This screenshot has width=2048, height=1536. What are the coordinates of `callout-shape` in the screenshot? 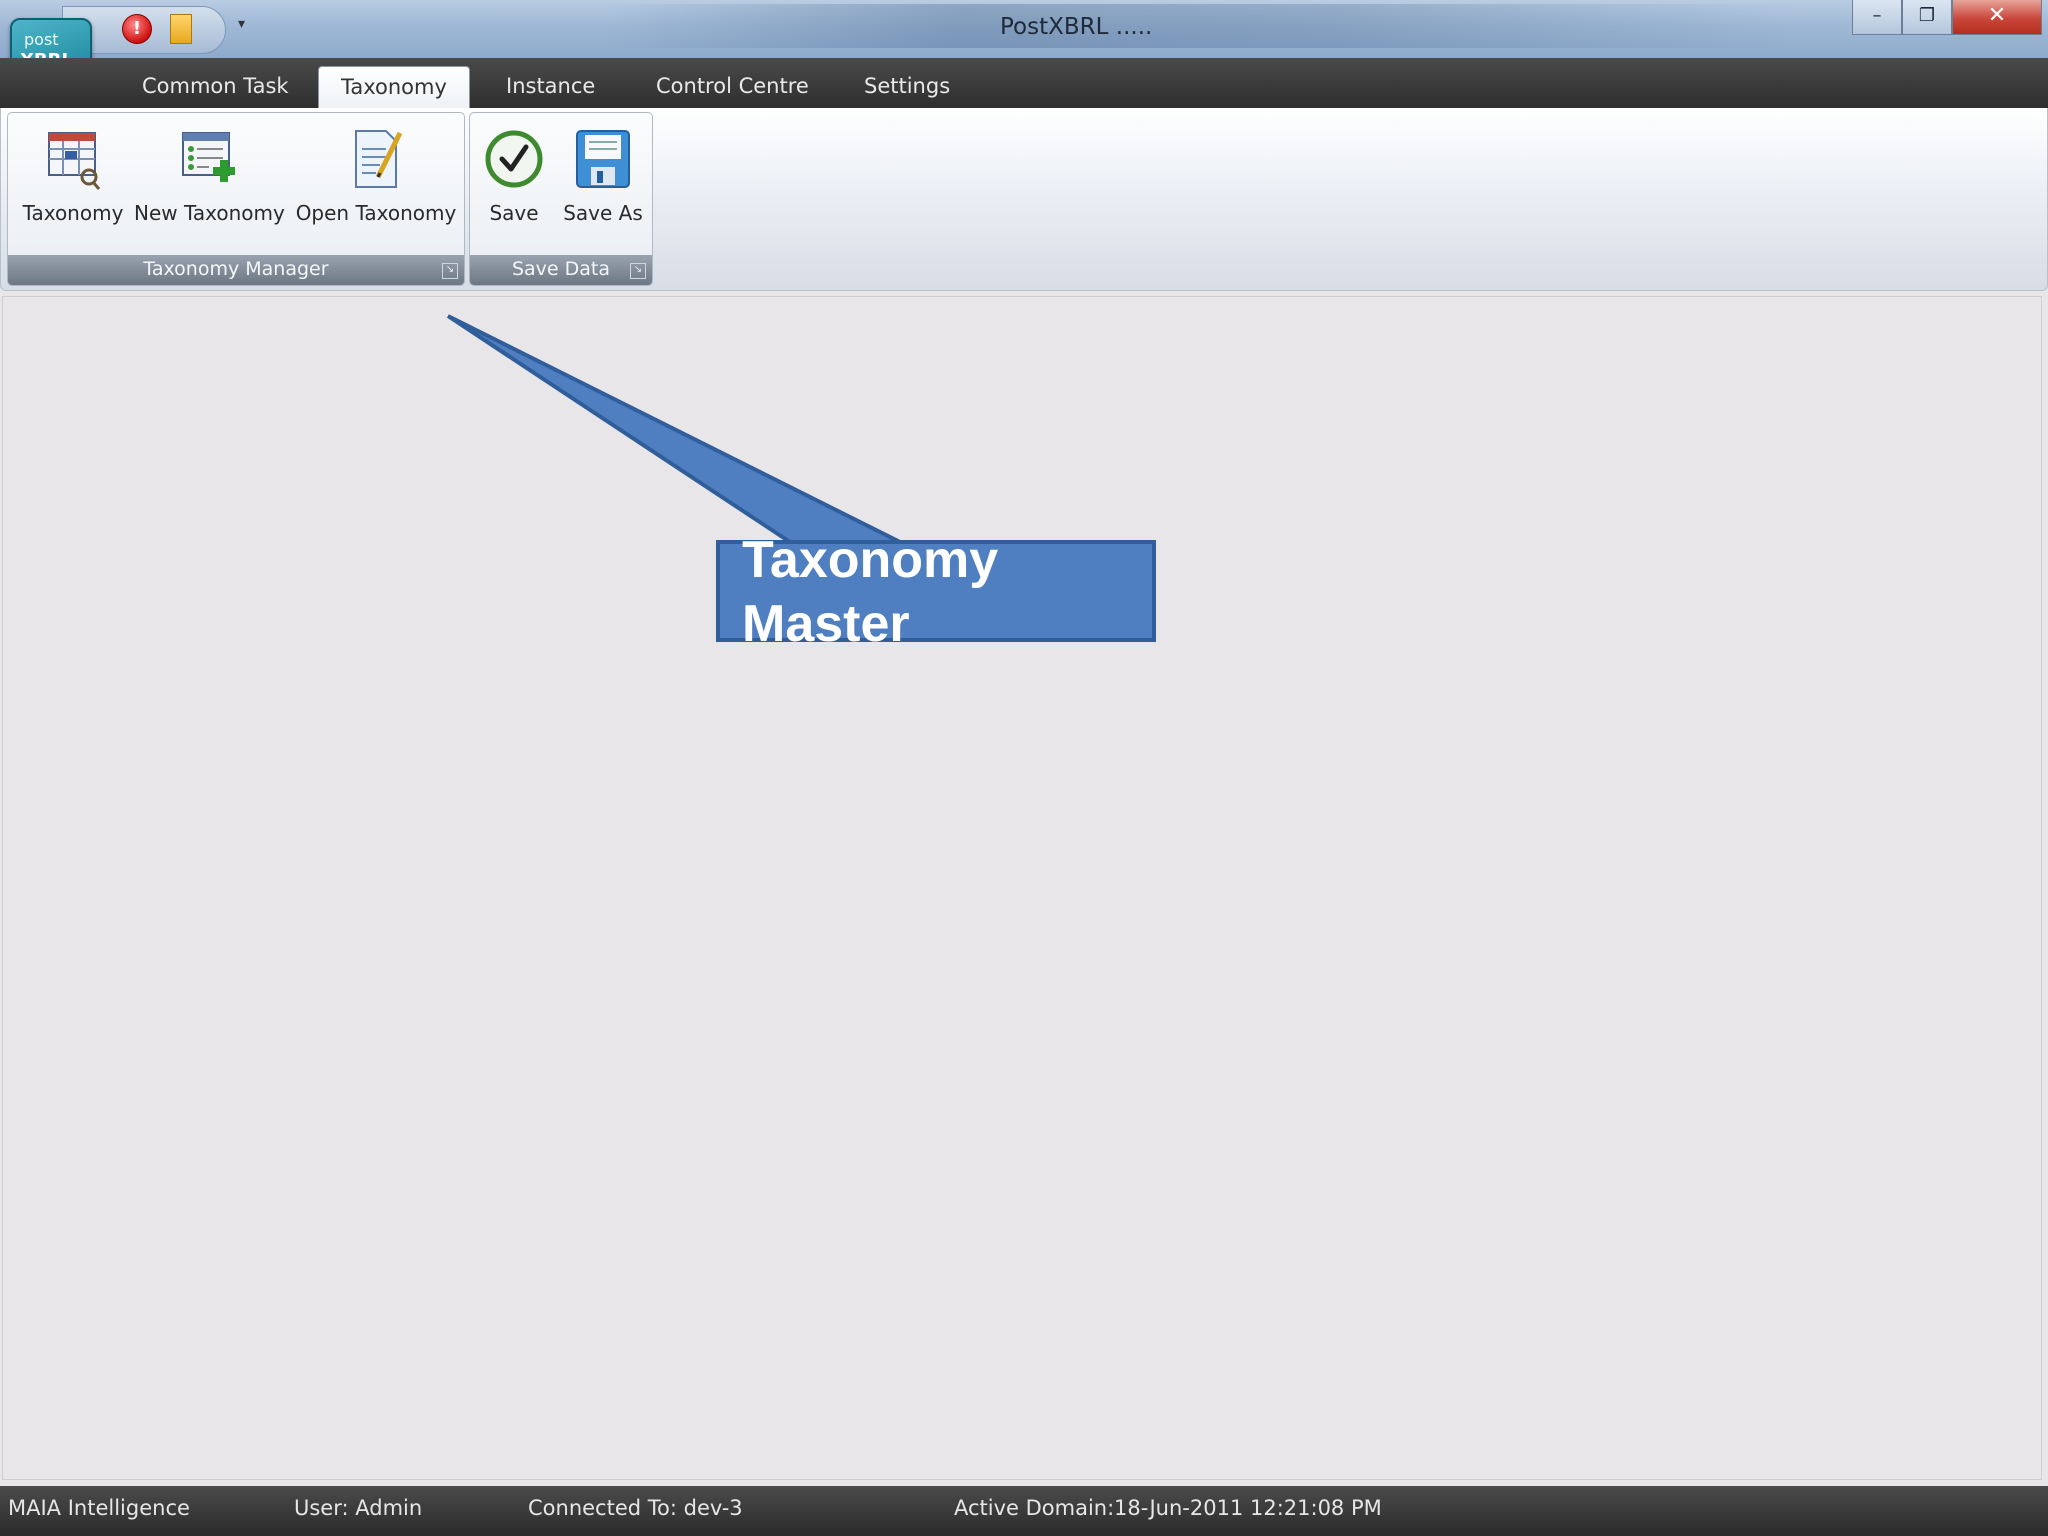 It's located at (801, 478).